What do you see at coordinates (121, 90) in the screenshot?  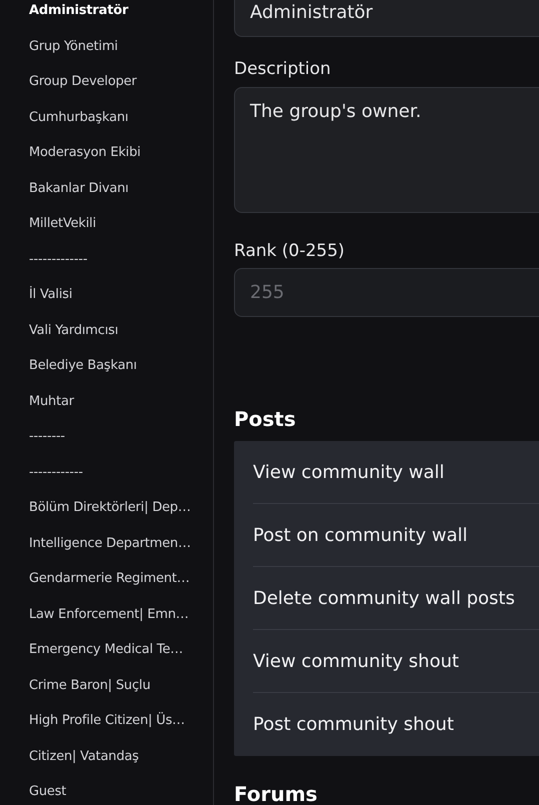 I see `sidebar-item: Group Developer` at bounding box center [121, 90].